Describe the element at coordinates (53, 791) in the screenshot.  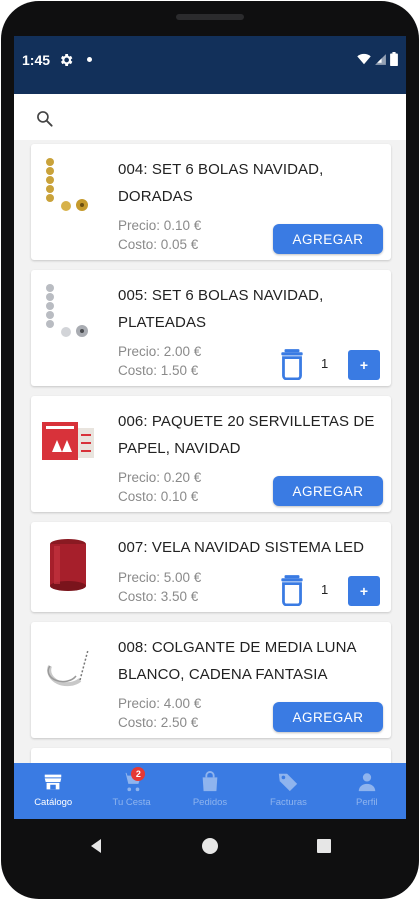
I see `nav-item-catalogo: Catálogo` at that location.